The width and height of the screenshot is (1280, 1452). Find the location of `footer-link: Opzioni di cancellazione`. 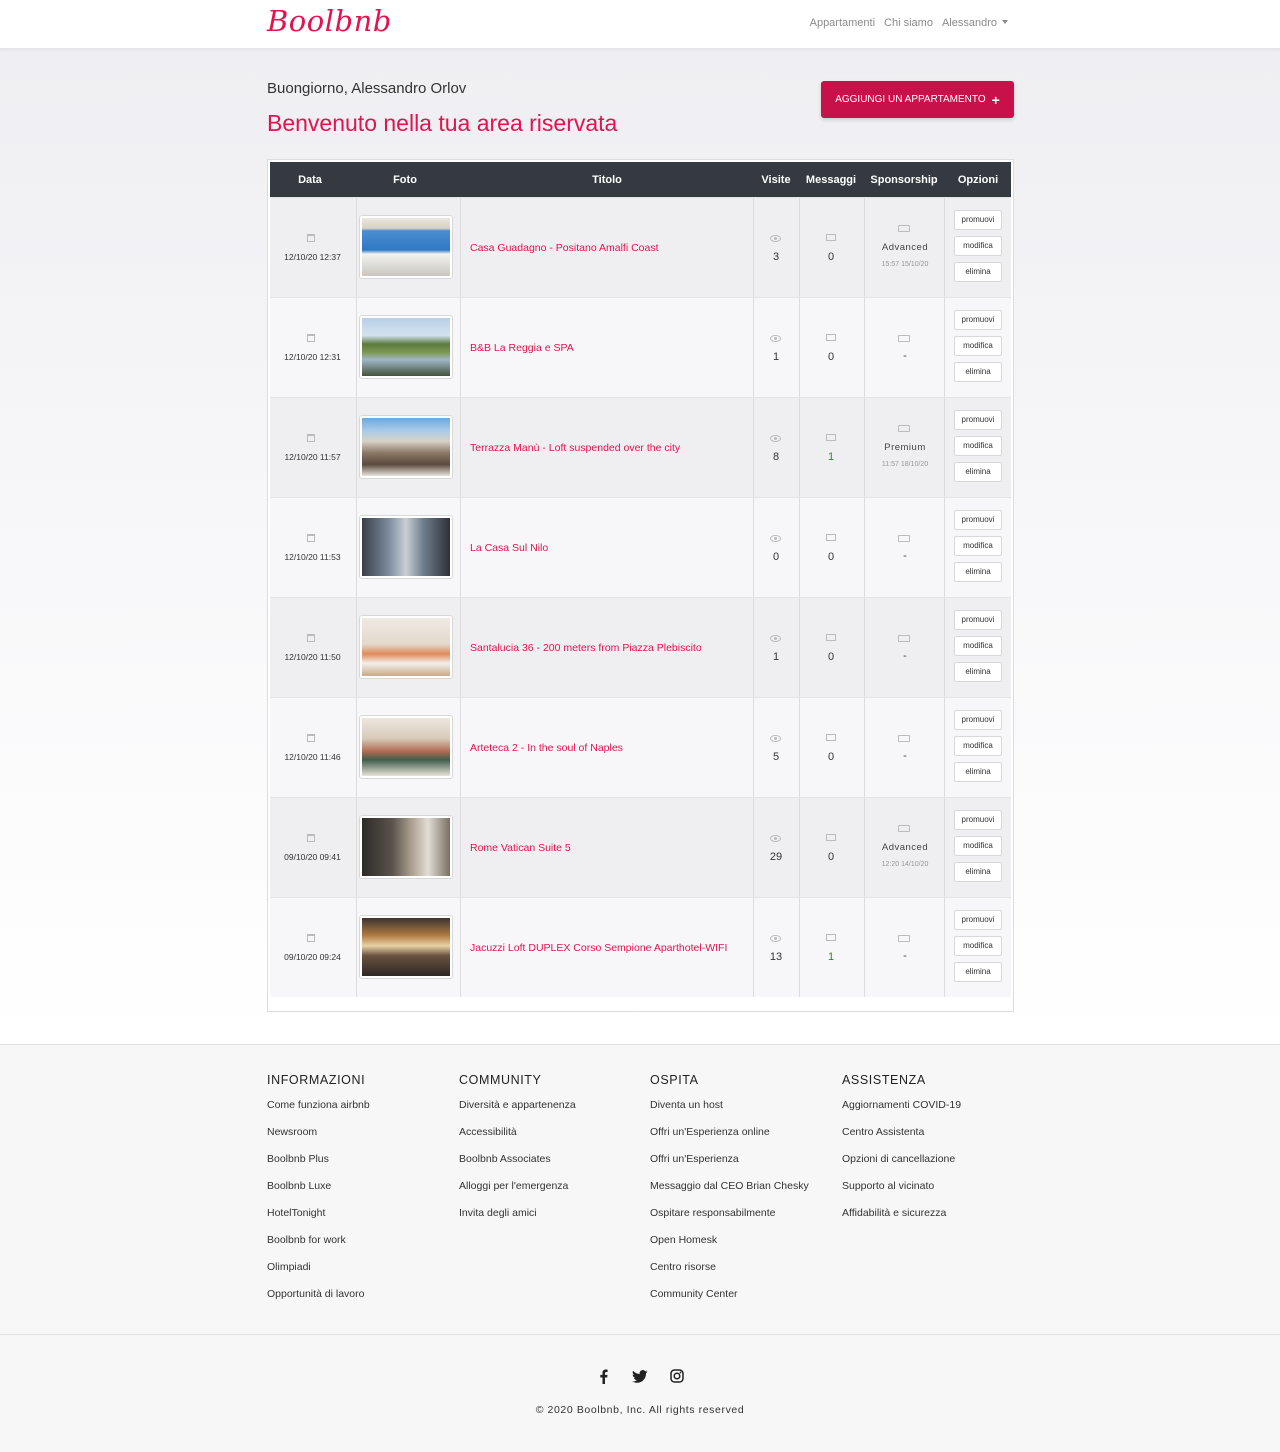

footer-link: Opzioni di cancellazione is located at coordinates (937, 1165).